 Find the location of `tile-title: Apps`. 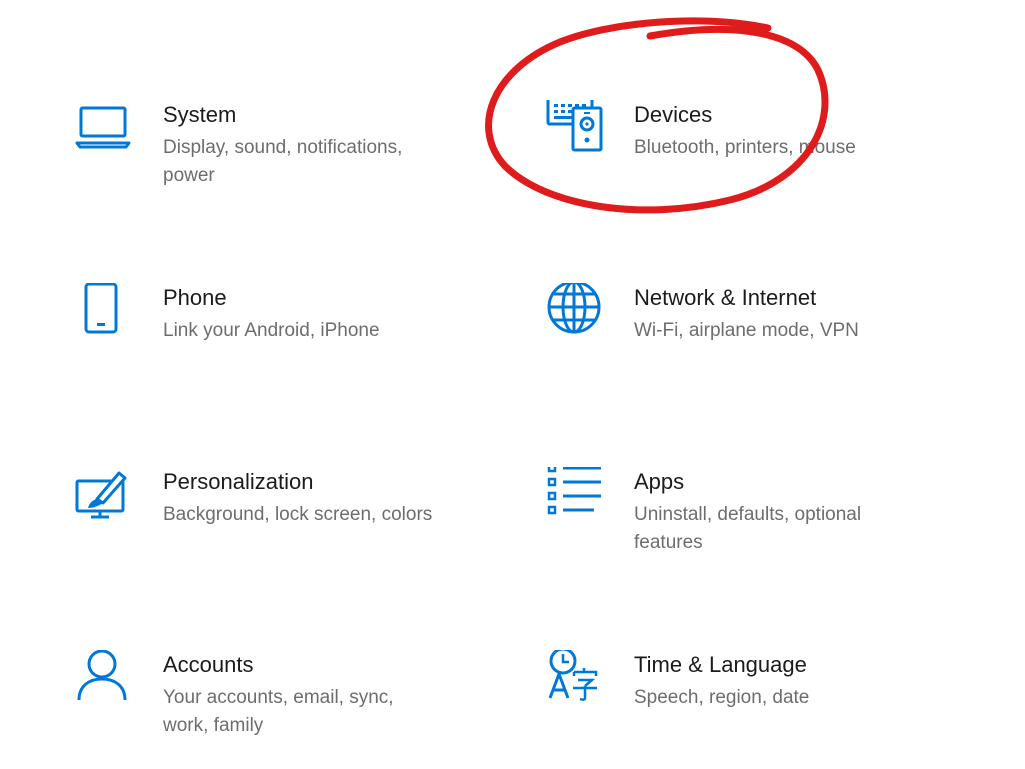

tile-title: Apps is located at coordinates (659, 481).